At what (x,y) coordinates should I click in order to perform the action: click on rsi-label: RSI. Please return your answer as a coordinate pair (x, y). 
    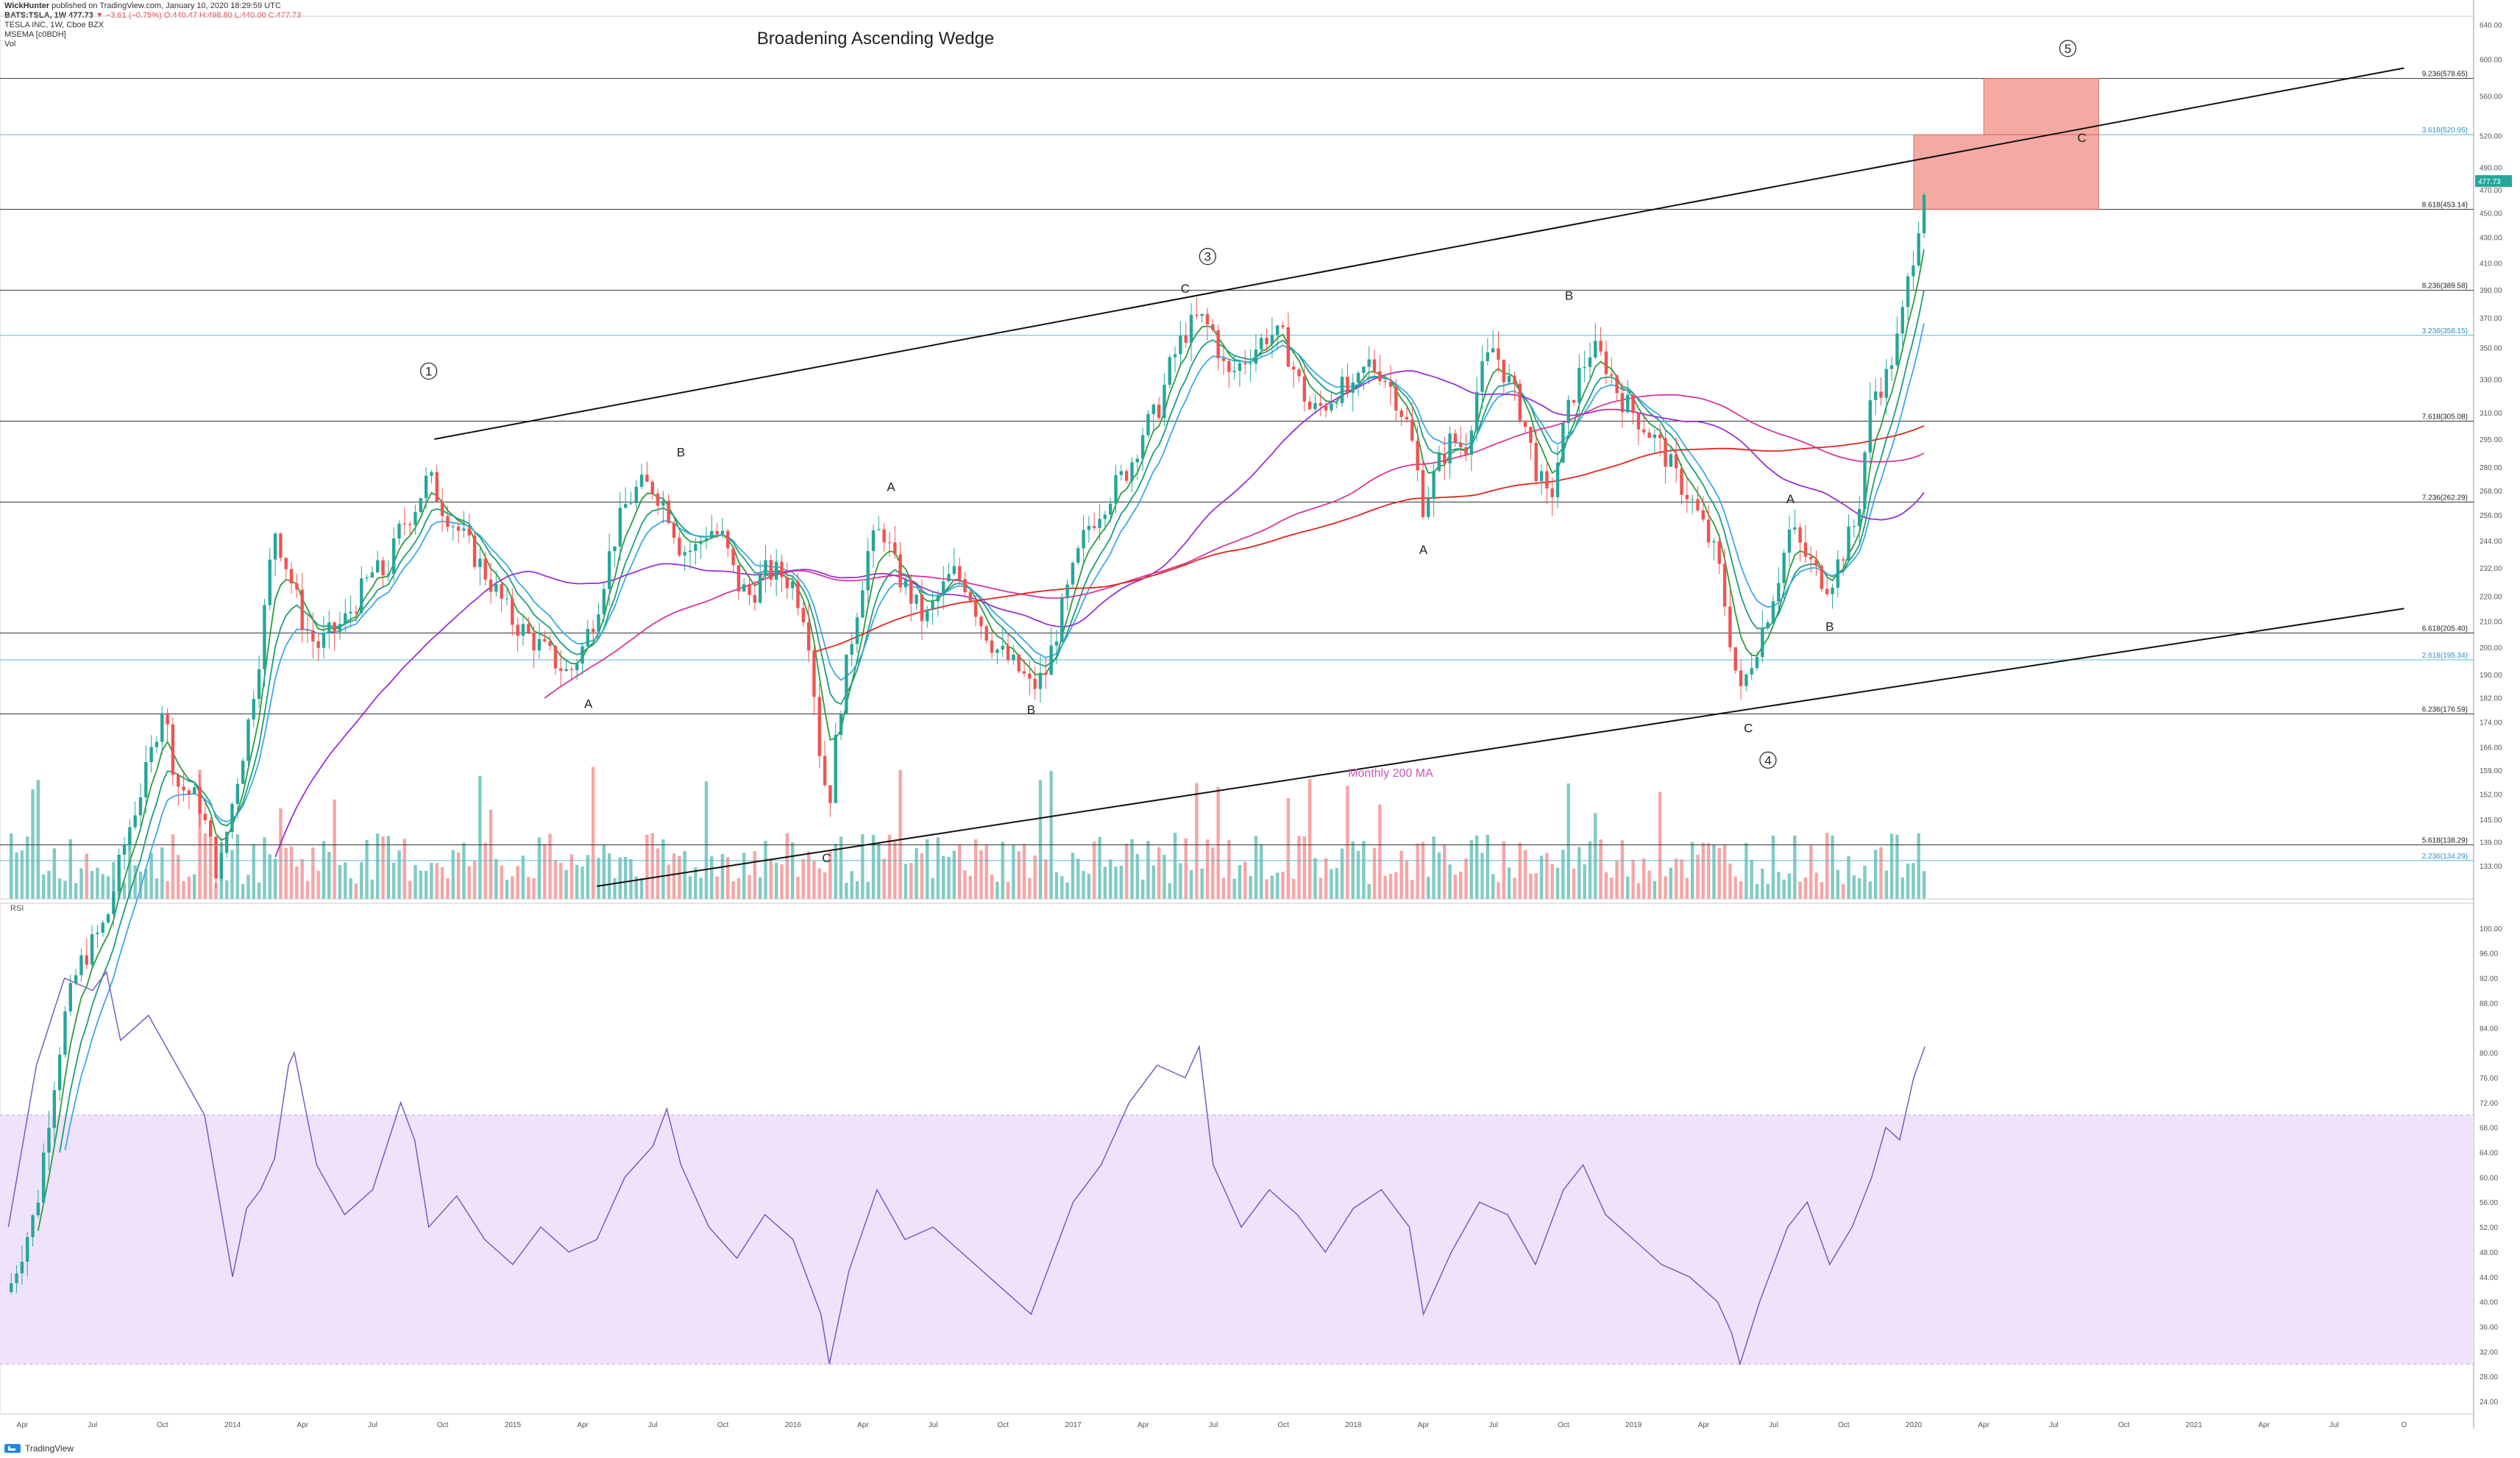
    Looking at the image, I should click on (17, 908).